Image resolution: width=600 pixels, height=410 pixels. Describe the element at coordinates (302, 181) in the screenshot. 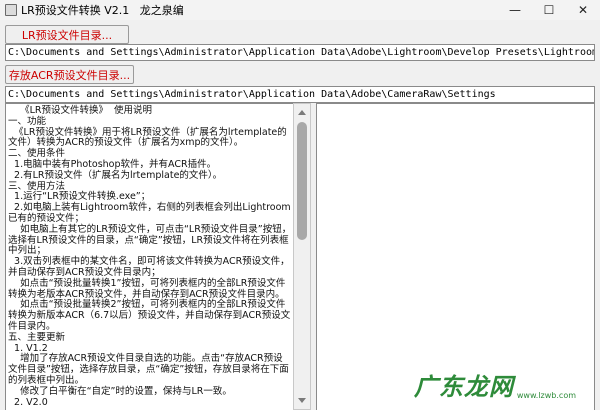

I see `scrollbar-thumb` at that location.